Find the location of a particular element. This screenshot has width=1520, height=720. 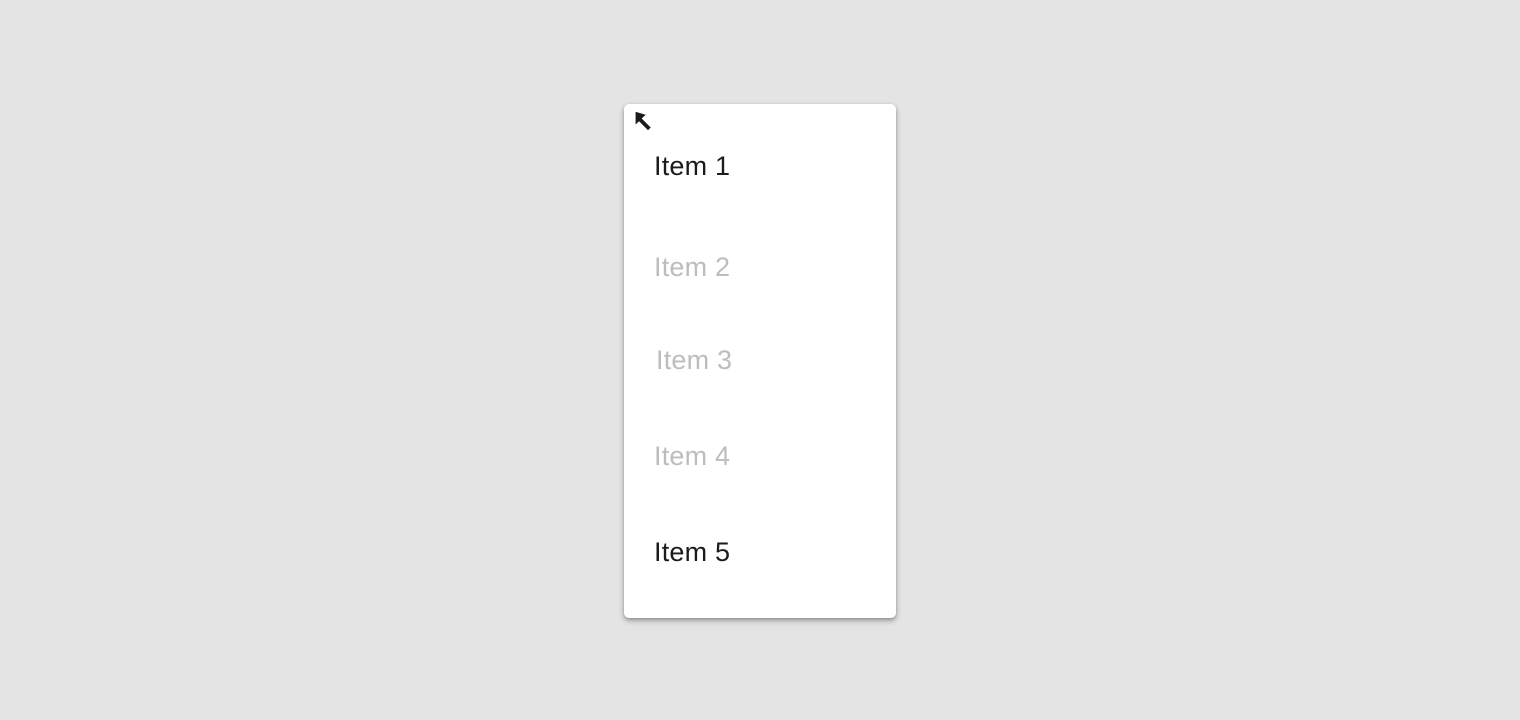

menu-item-label: Item 5 is located at coordinates (692, 551).